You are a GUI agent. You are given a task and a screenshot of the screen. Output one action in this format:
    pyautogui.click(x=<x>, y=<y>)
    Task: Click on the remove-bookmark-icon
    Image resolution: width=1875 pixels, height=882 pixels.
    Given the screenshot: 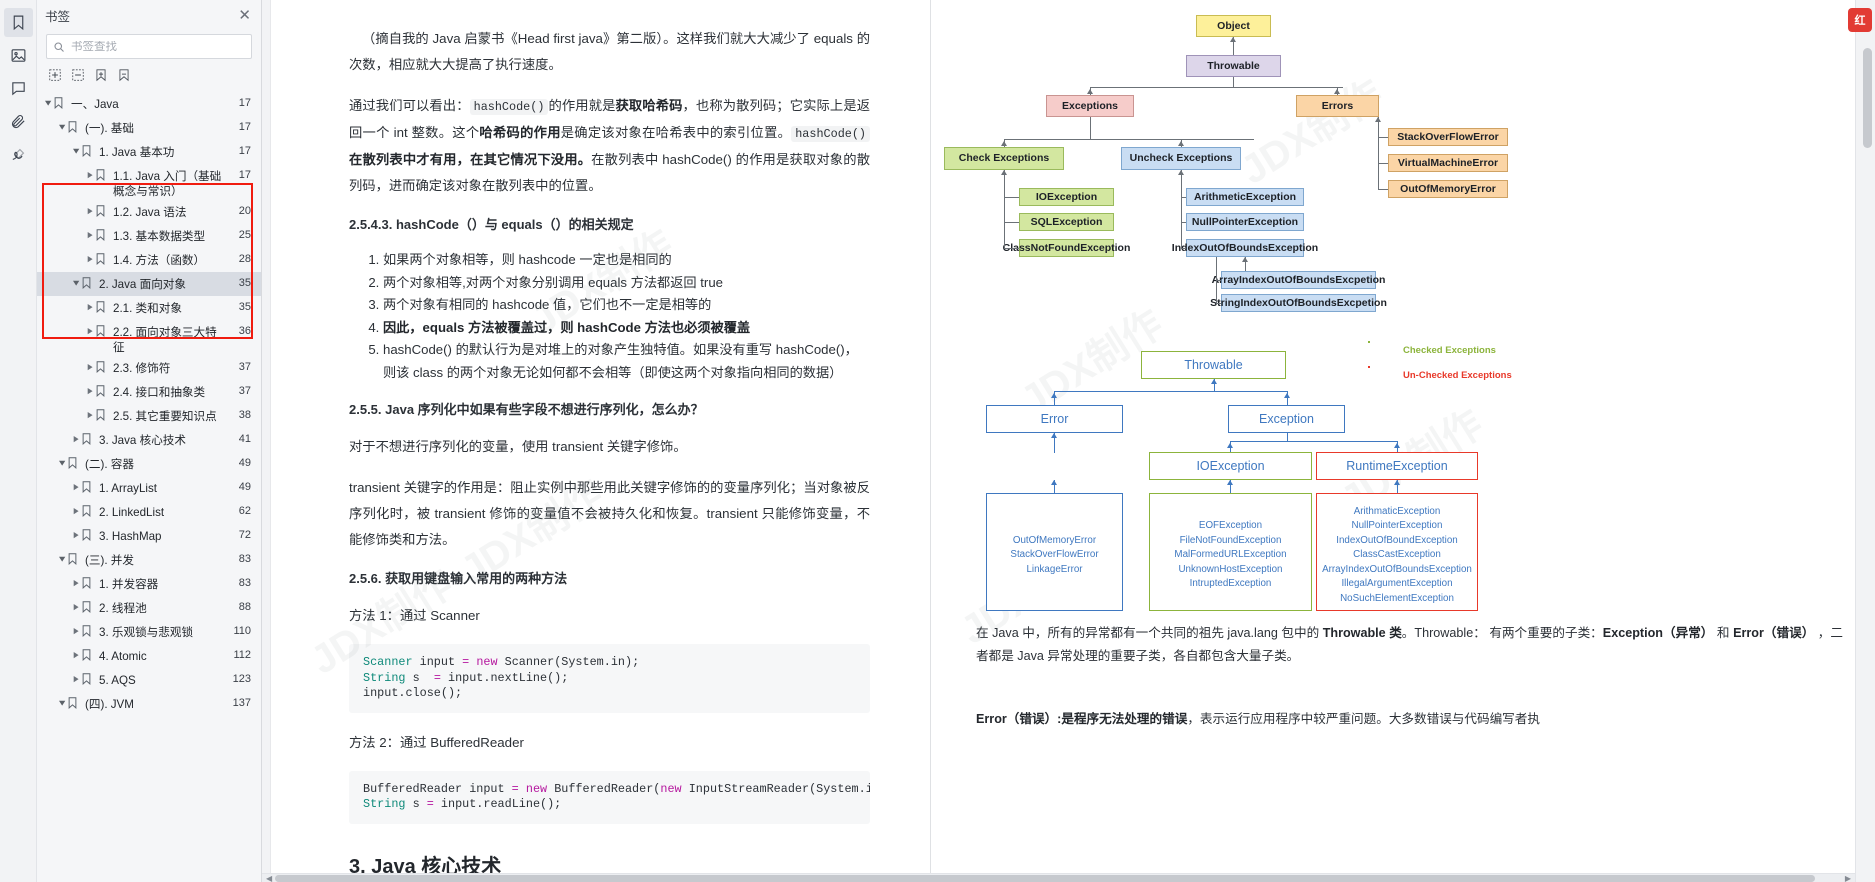 What is the action you would take?
    pyautogui.click(x=124, y=75)
    